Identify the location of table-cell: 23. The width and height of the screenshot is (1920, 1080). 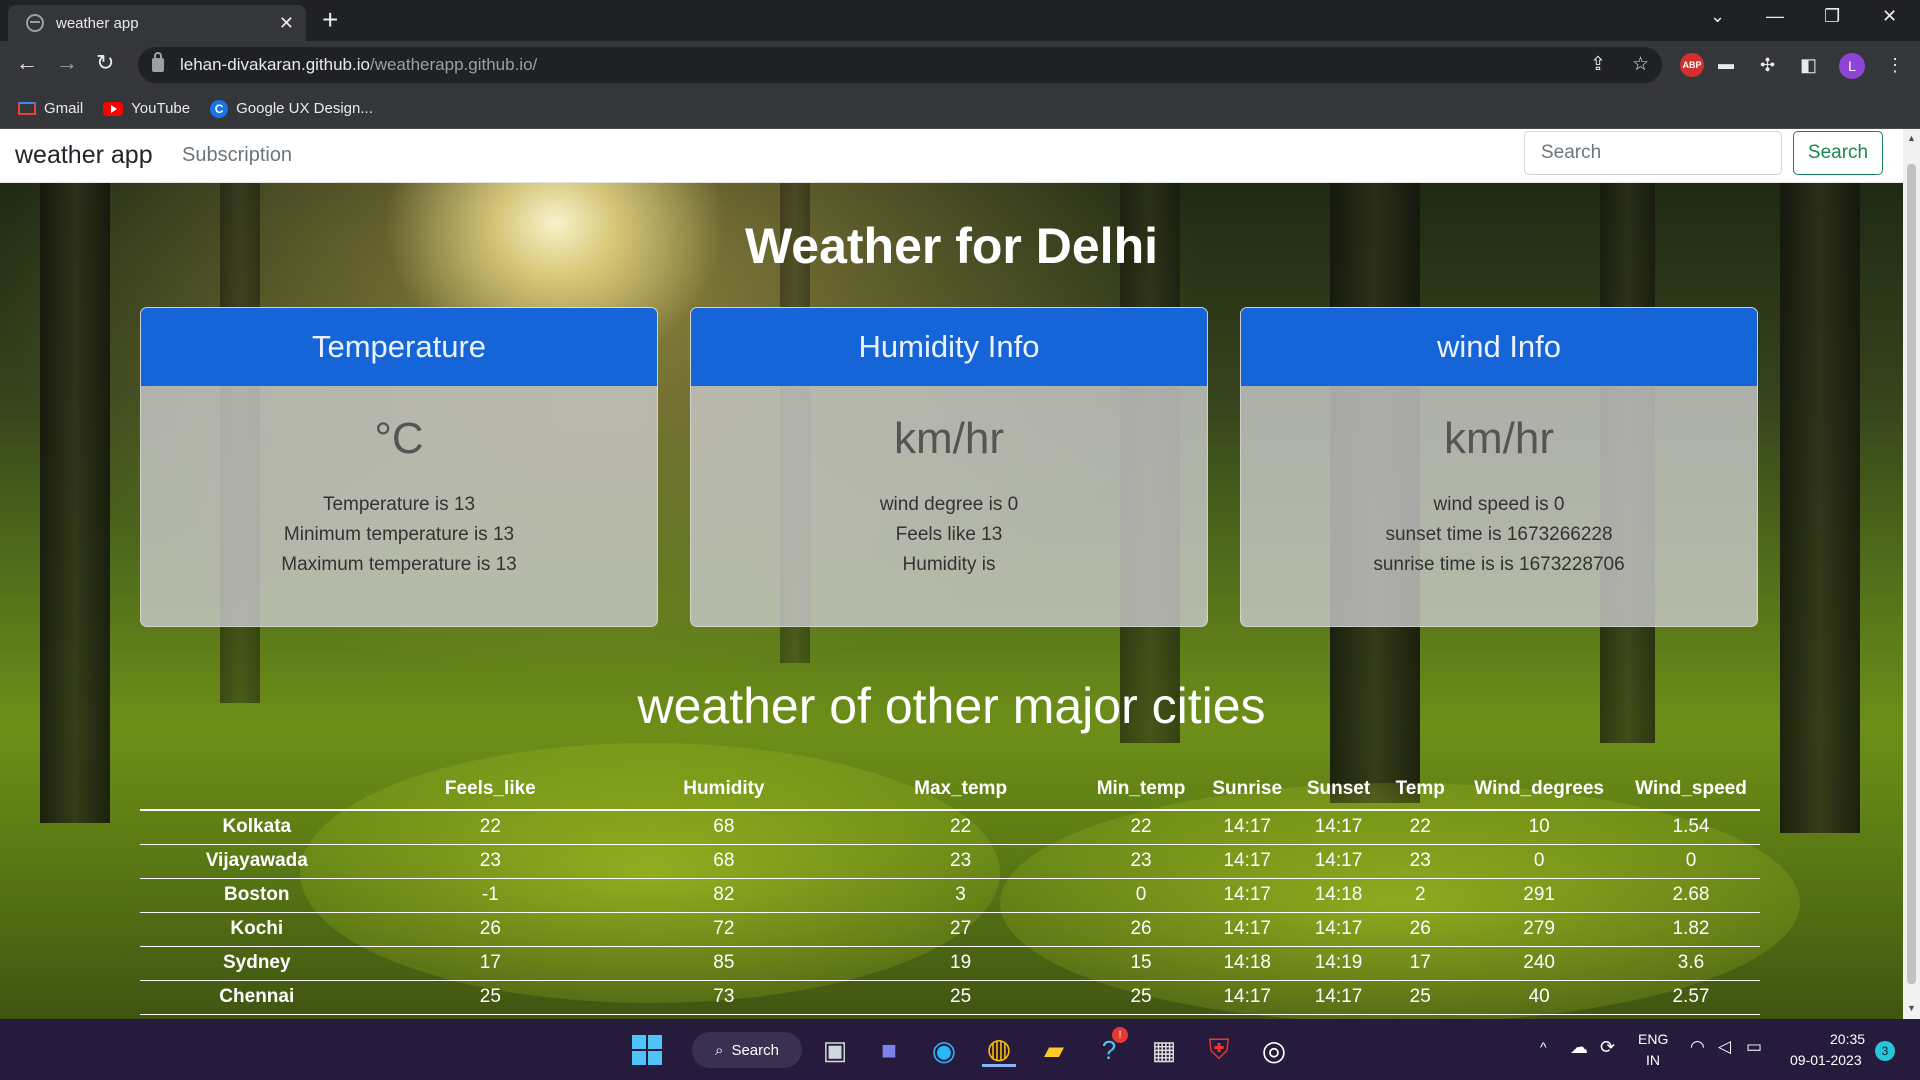
(1141, 861).